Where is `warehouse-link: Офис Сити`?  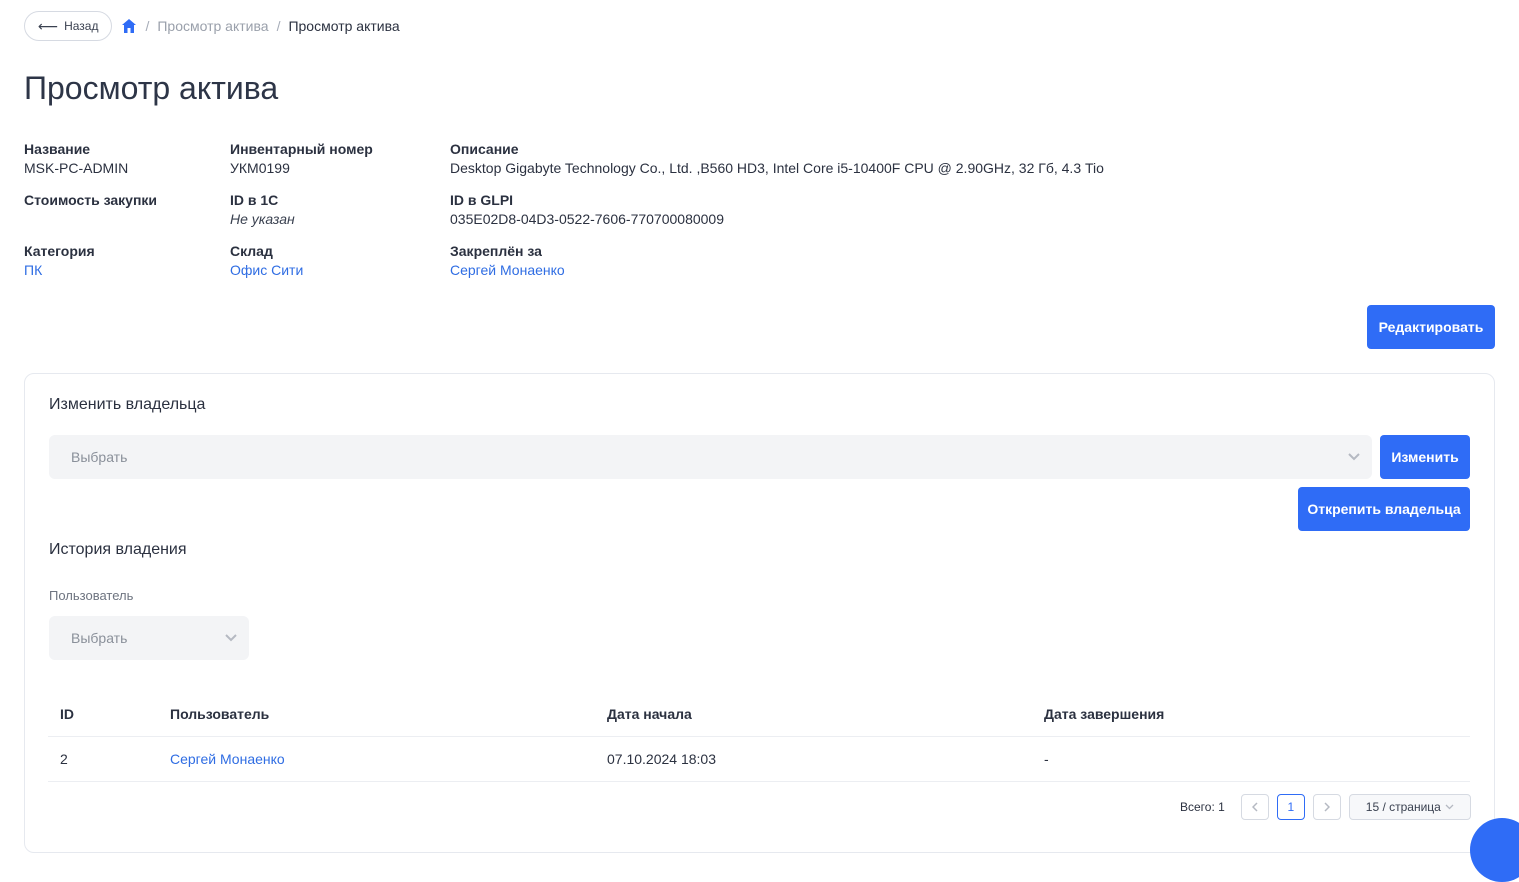 warehouse-link: Офис Сити is located at coordinates (266, 270).